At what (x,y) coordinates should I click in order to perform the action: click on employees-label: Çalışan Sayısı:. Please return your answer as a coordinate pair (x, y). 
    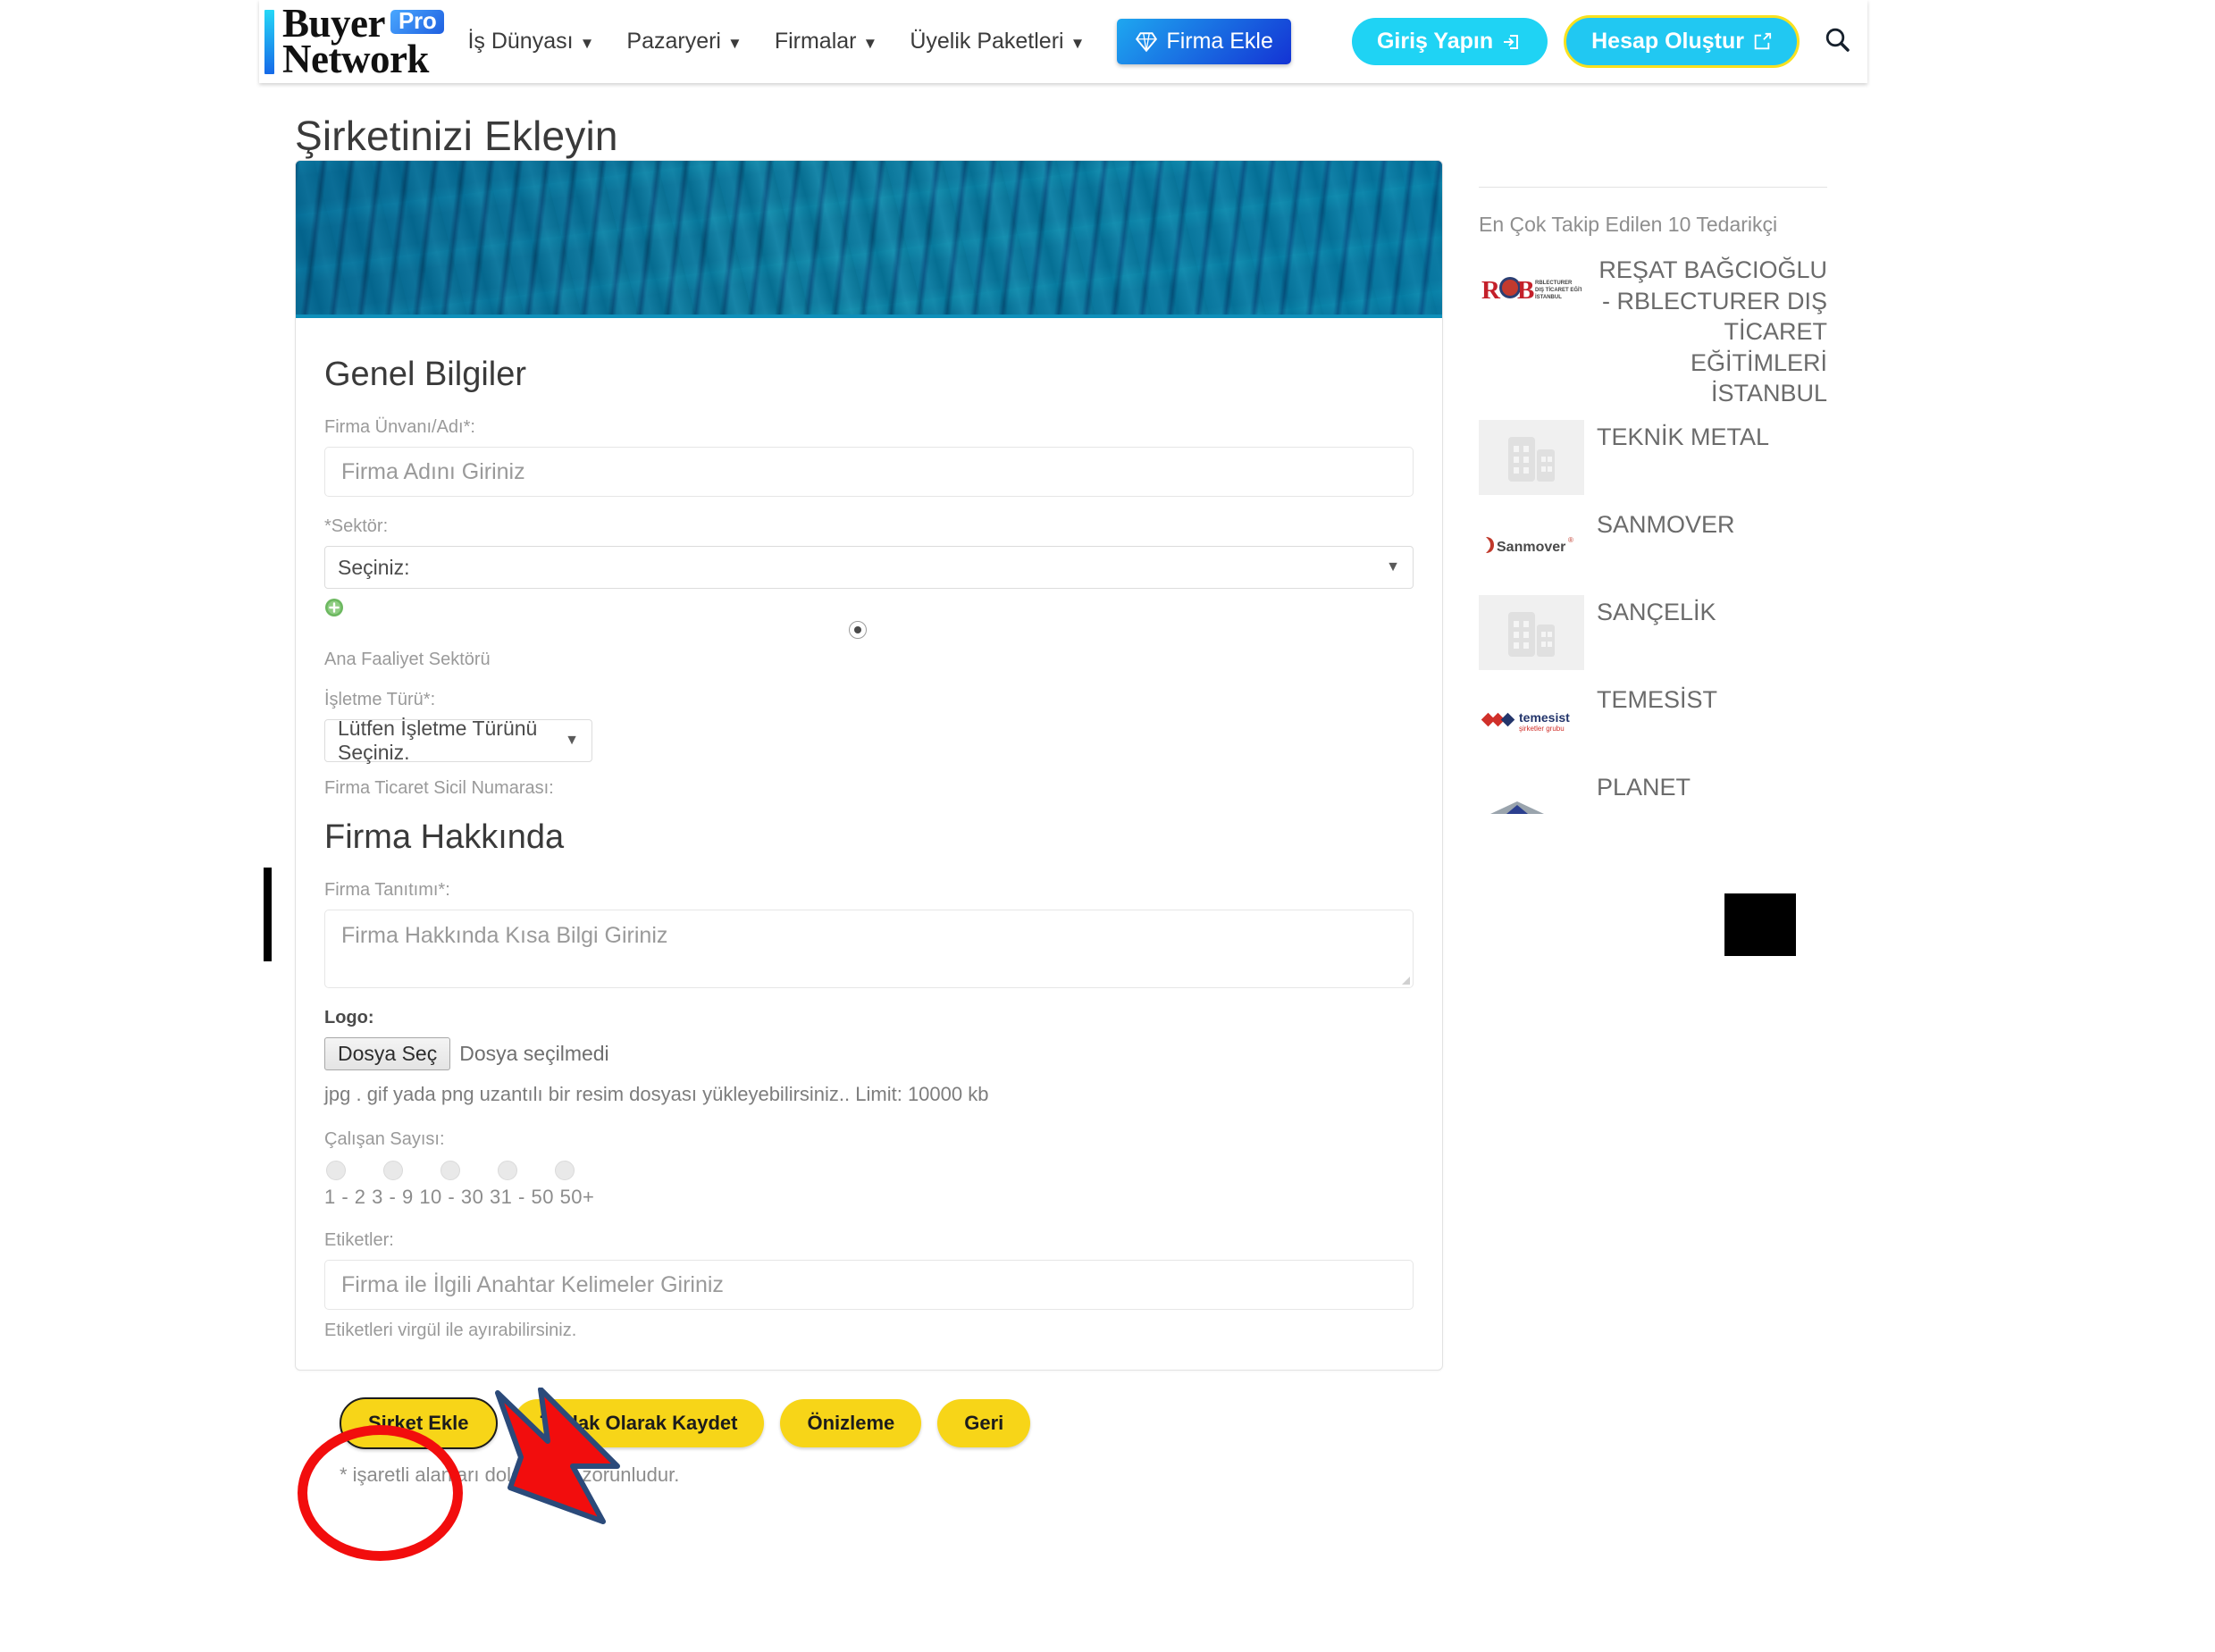
    Looking at the image, I should click on (384, 1139).